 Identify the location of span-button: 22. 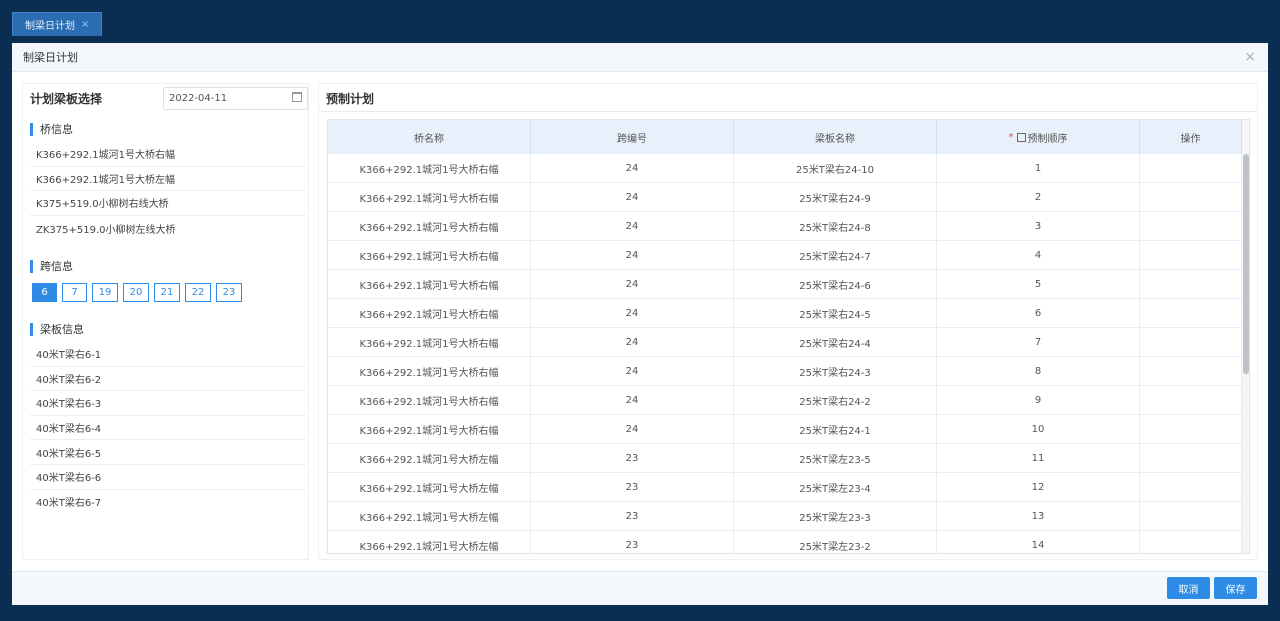
(198, 292).